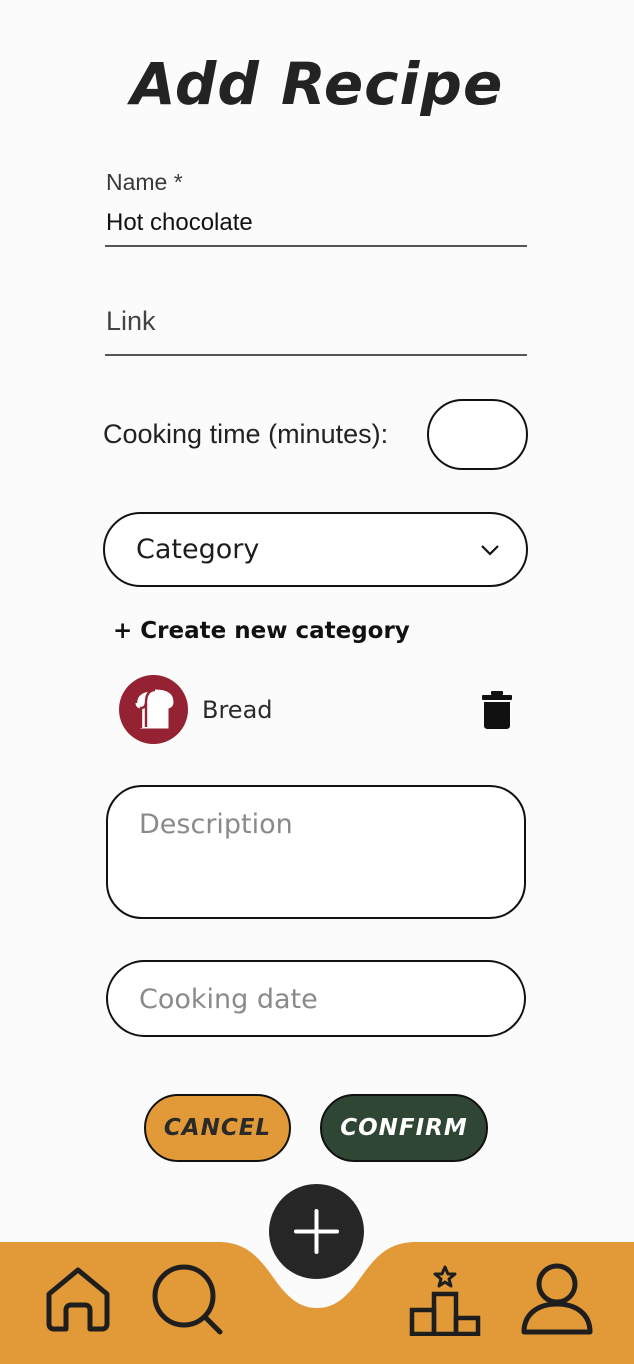  What do you see at coordinates (316, 324) in the screenshot?
I see `link-input: Link` at bounding box center [316, 324].